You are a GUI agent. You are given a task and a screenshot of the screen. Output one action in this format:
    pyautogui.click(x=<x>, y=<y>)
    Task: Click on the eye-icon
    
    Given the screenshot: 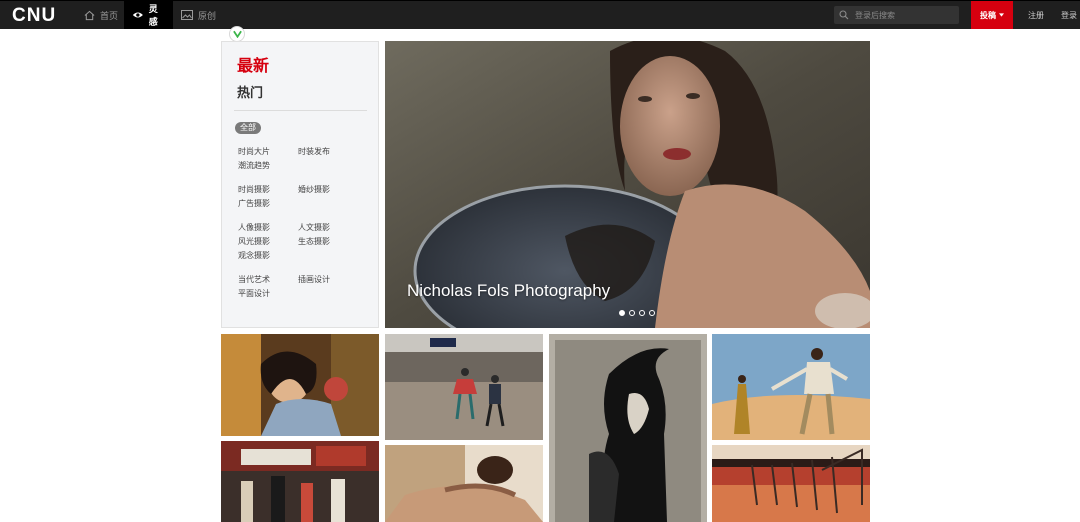 What is the action you would take?
    pyautogui.click(x=137, y=15)
    